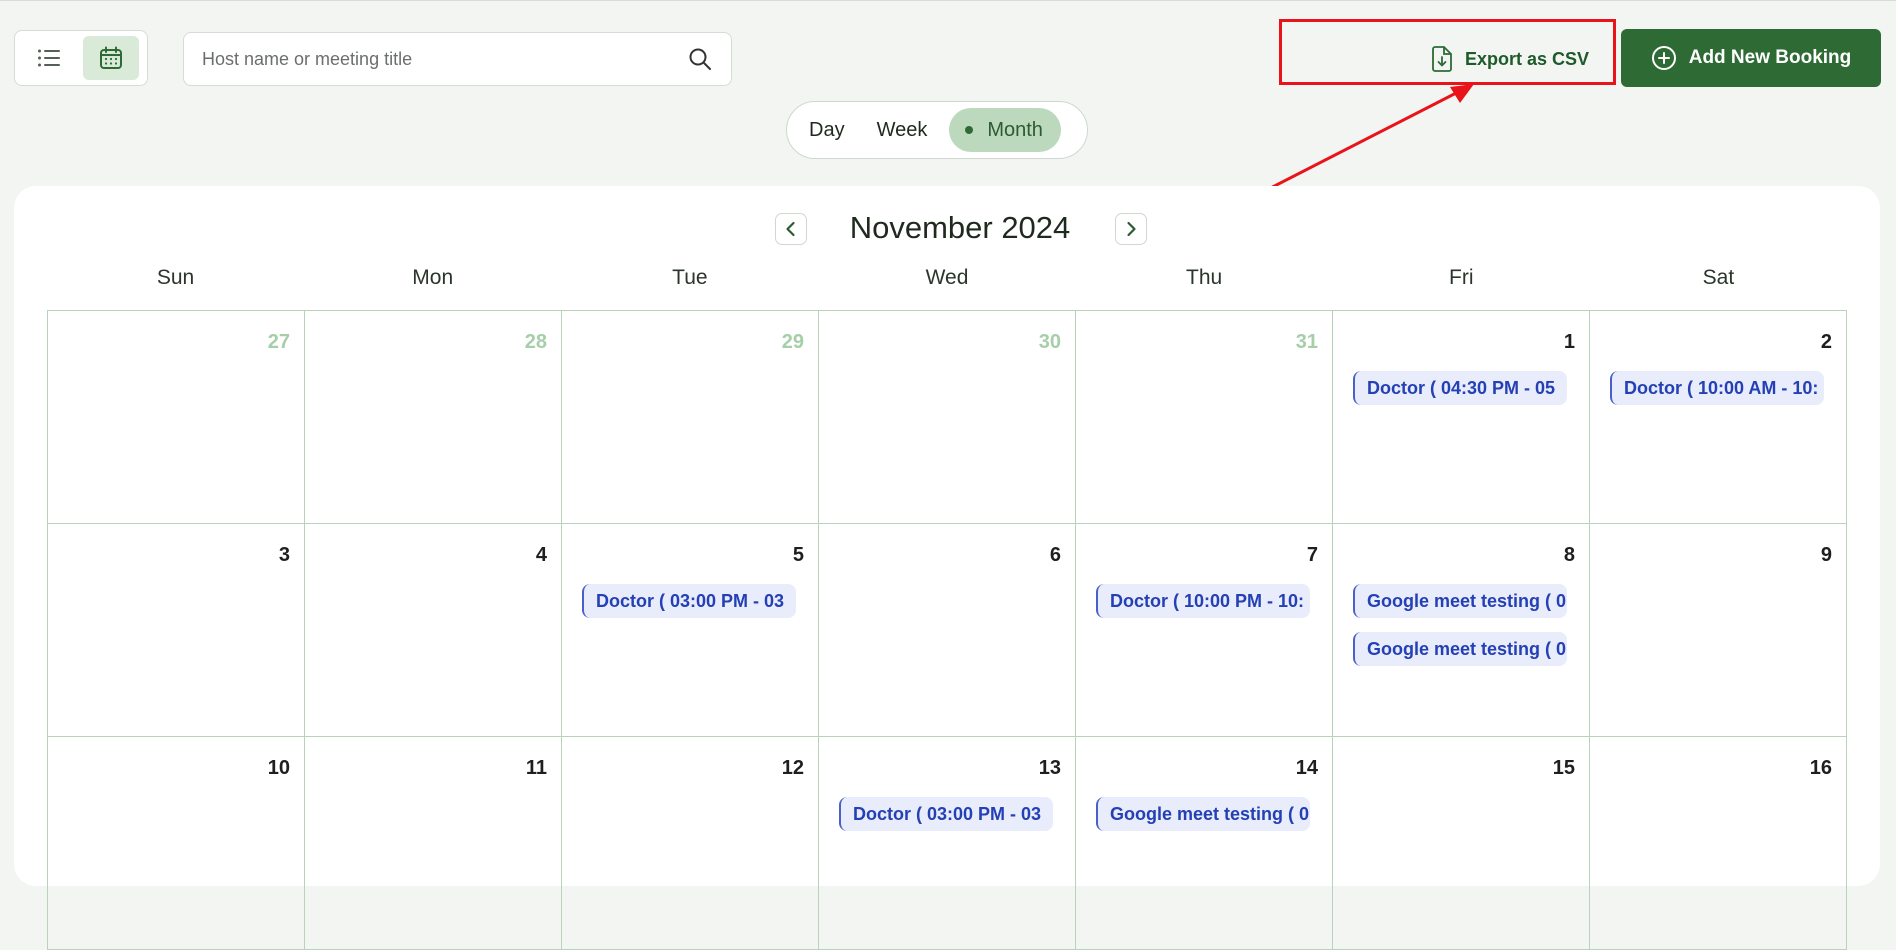 The height and width of the screenshot is (950, 1896). Describe the element at coordinates (790, 229) in the screenshot. I see `chevron-left-icon` at that location.